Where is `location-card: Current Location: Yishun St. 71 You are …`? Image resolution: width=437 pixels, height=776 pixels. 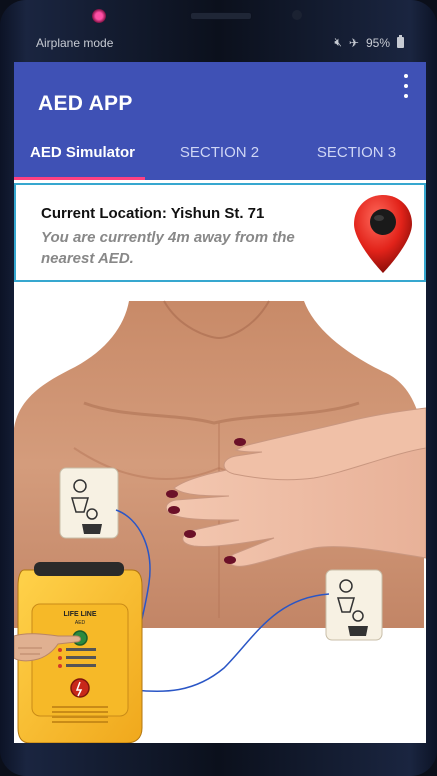 location-card: Current Location: Yishun St. 71 You are … is located at coordinates (220, 232).